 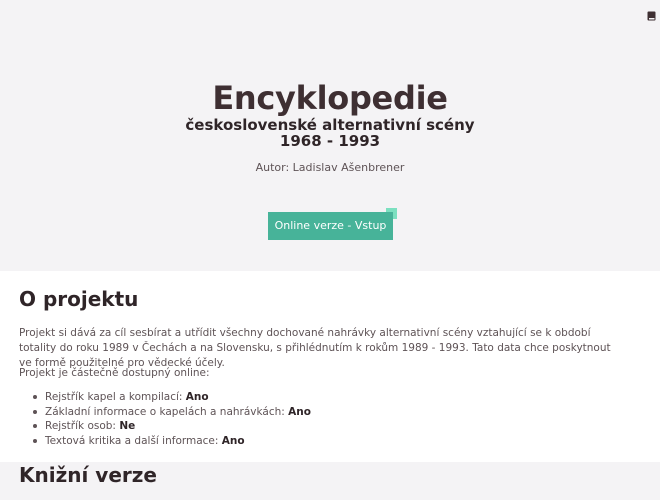 I want to click on book-heading: Knižní verze, so click(x=88, y=475).